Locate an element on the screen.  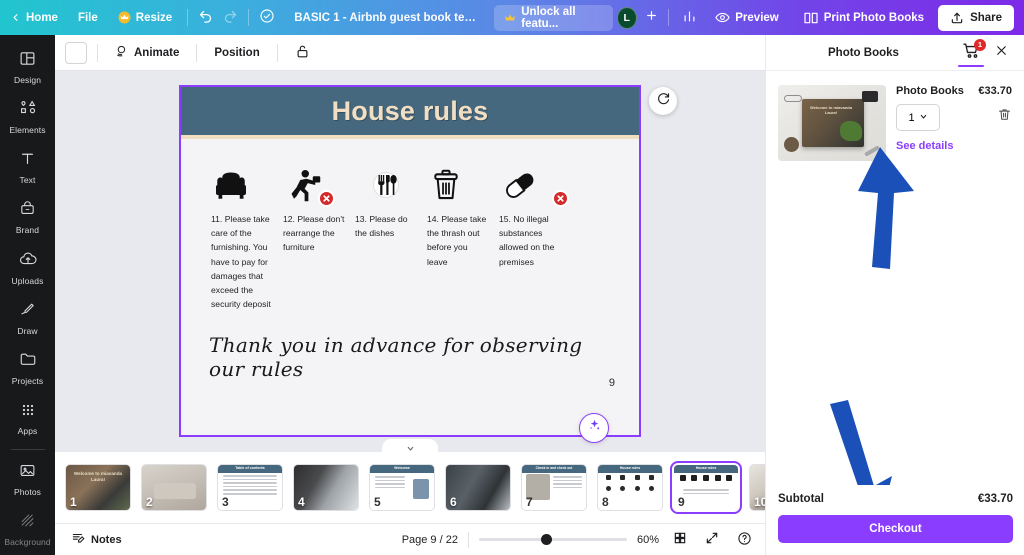
sidebar-item-elements: Elements is located at coordinates (27, 117).